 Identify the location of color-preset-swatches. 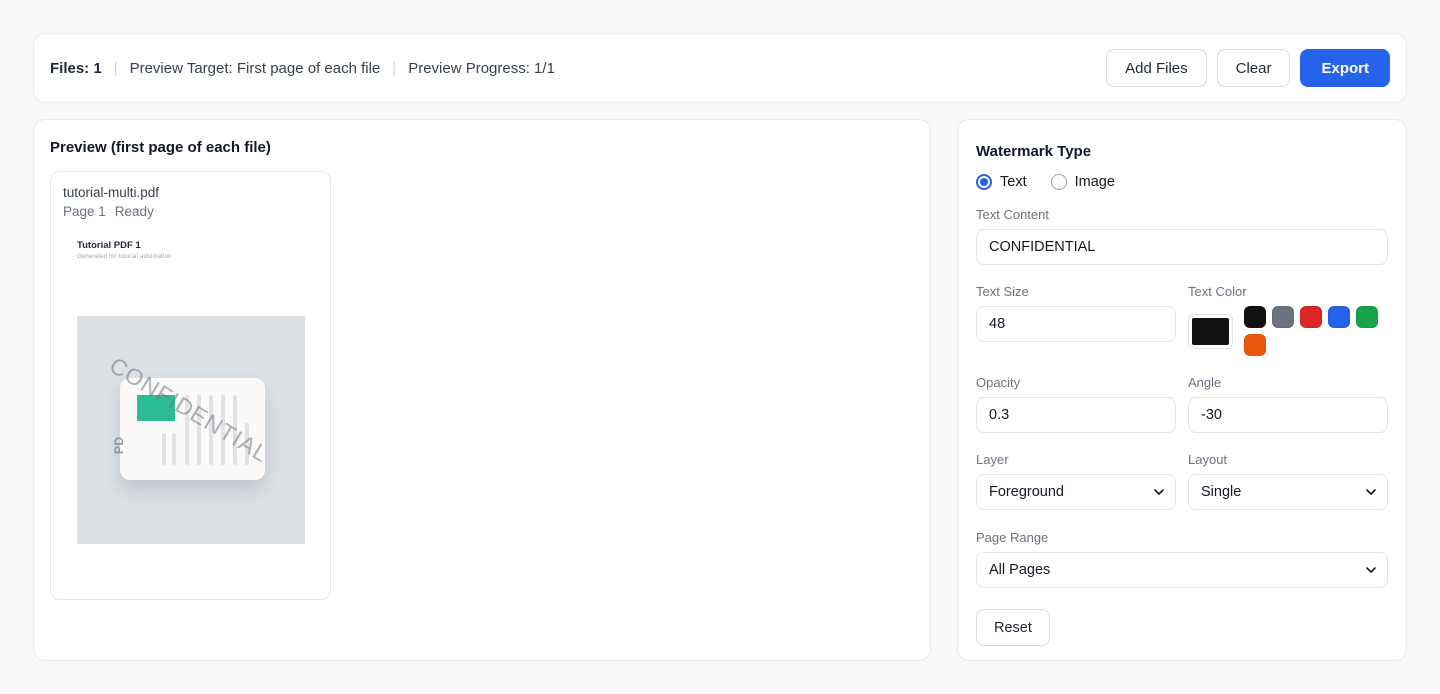
(1314, 331).